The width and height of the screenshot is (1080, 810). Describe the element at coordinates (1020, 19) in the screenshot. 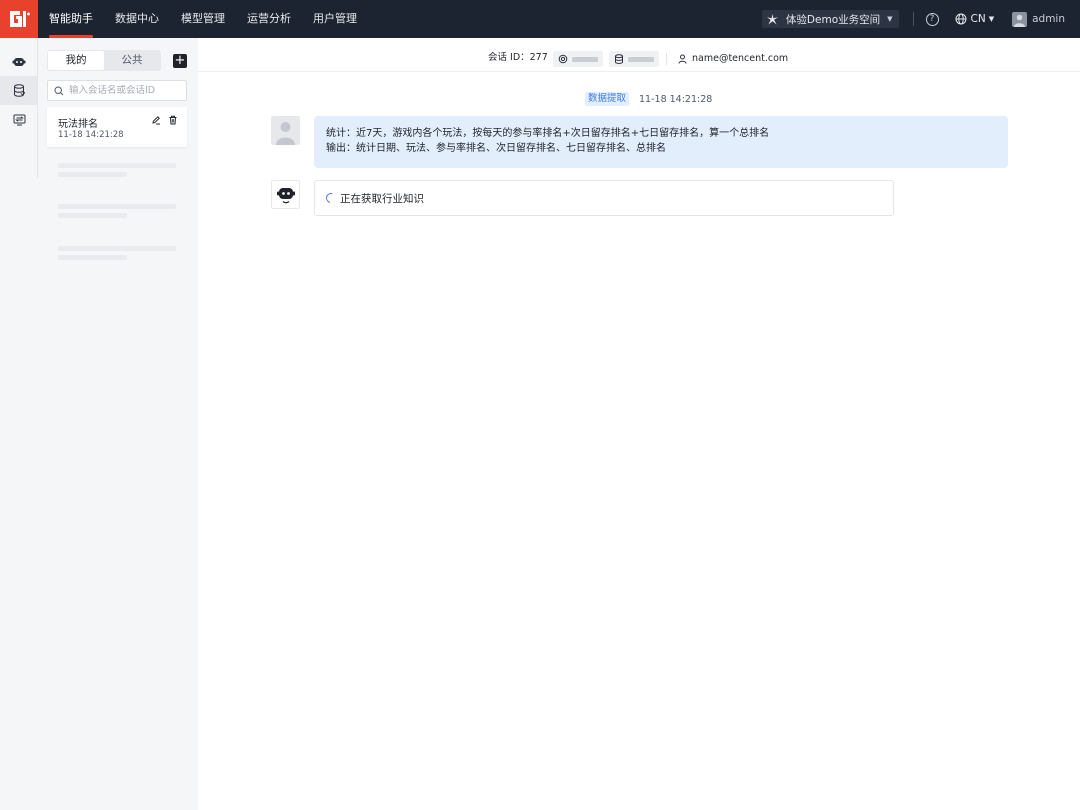

I see `user-avatar-icon` at that location.